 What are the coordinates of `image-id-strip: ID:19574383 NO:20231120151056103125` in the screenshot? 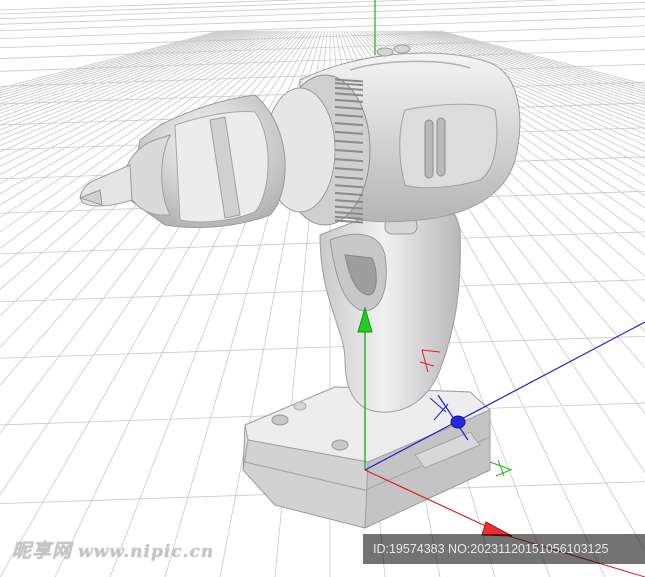 It's located at (504, 549).